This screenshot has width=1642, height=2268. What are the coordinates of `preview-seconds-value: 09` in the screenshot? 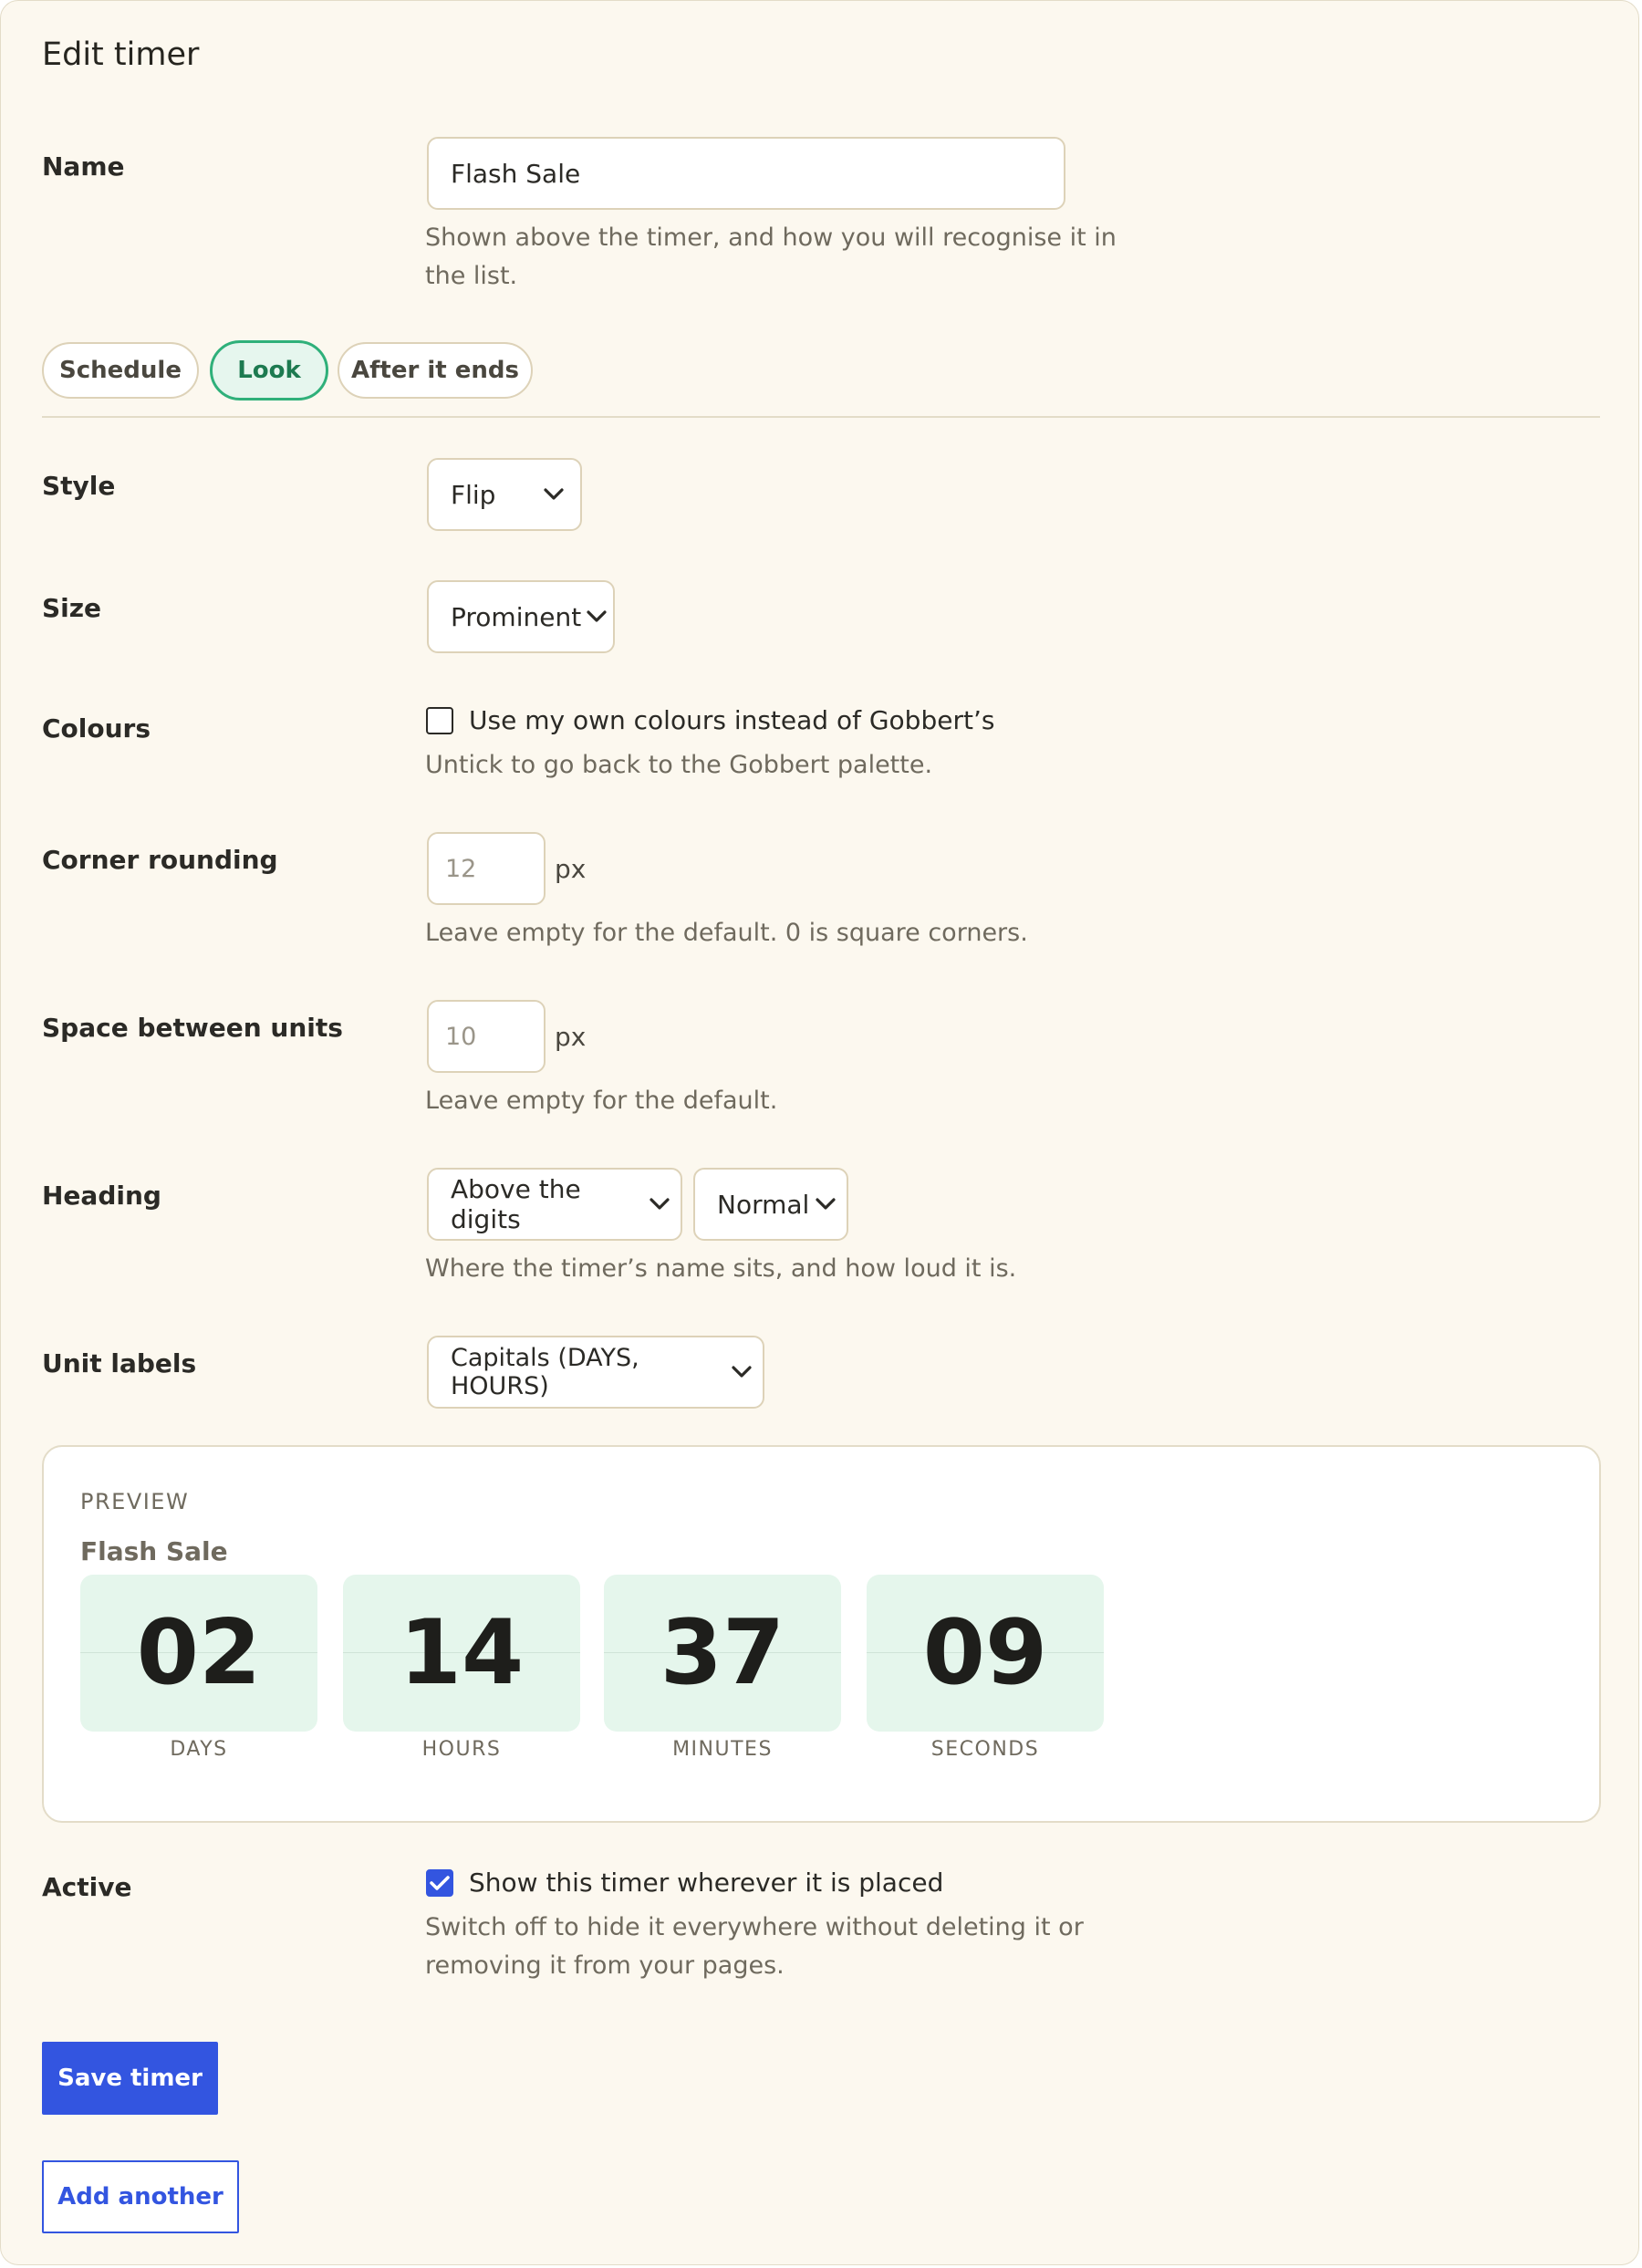 It's located at (985, 1653).